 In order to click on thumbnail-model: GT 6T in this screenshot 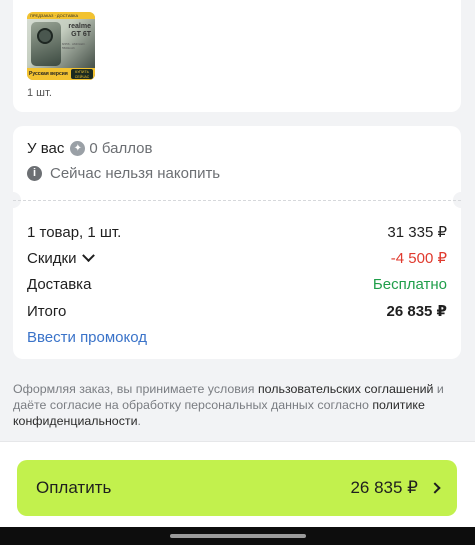, I will do `click(81, 34)`.